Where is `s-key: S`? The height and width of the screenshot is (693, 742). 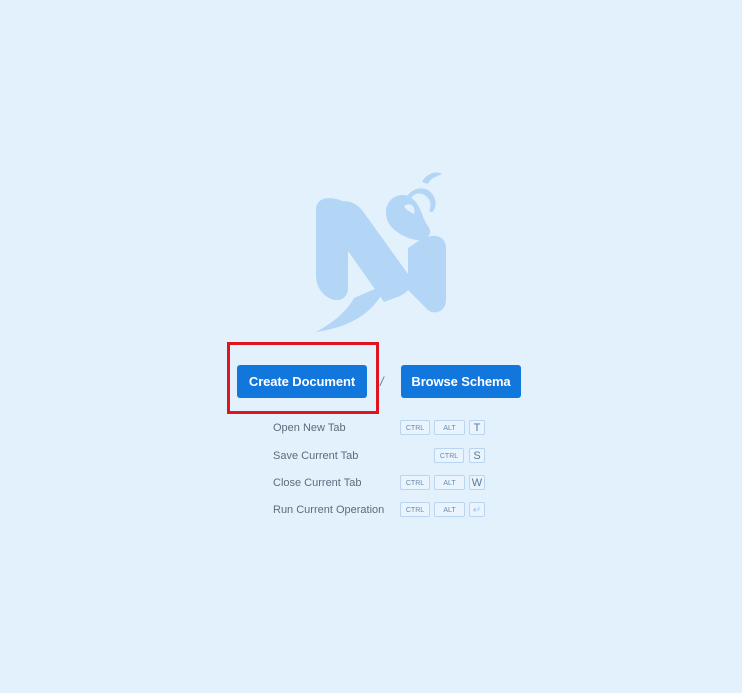 s-key: S is located at coordinates (477, 455).